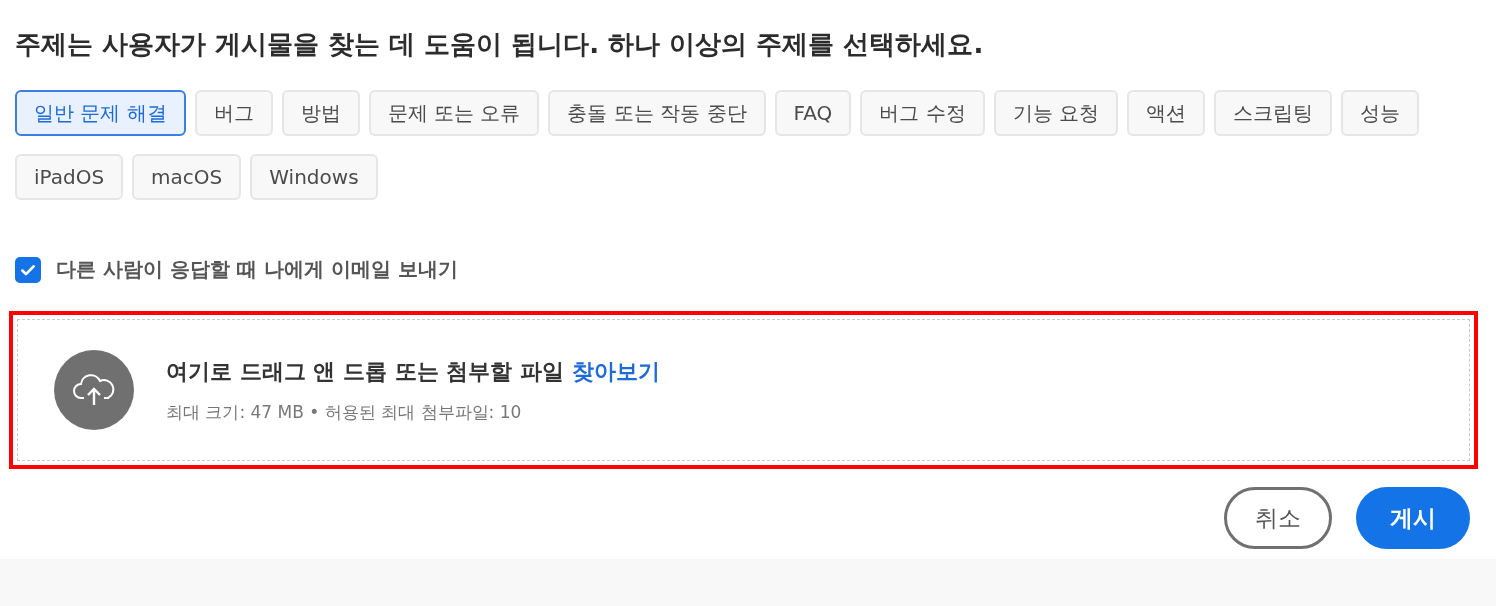 Image resolution: width=1496 pixels, height=606 pixels. What do you see at coordinates (1055, 113) in the screenshot?
I see `topic-tag: 기능 요청` at bounding box center [1055, 113].